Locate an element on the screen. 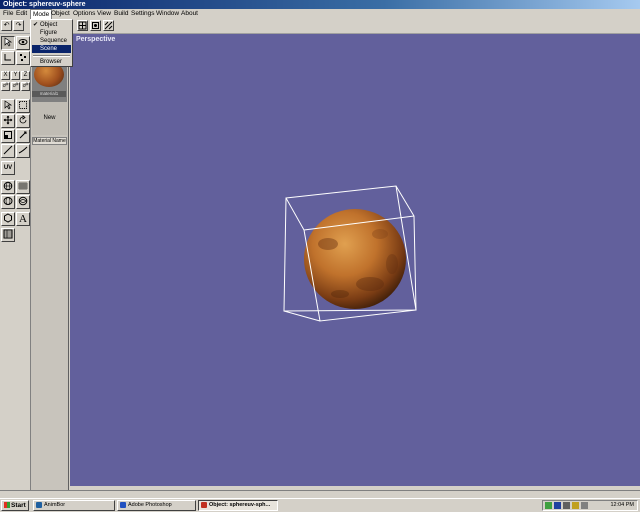 This screenshot has height=512, width=640. mode-item-label: Sequence is located at coordinates (54, 41).